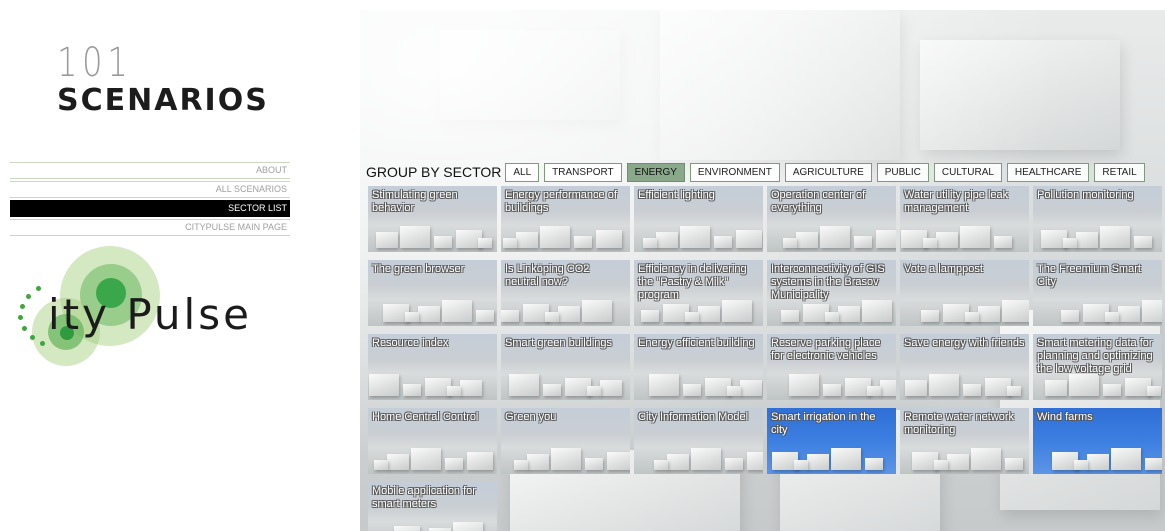 Image resolution: width=1165 pixels, height=531 pixels. What do you see at coordinates (823, 423) in the screenshot?
I see `scenario-tile-title: Smart irrigation in the city` at bounding box center [823, 423].